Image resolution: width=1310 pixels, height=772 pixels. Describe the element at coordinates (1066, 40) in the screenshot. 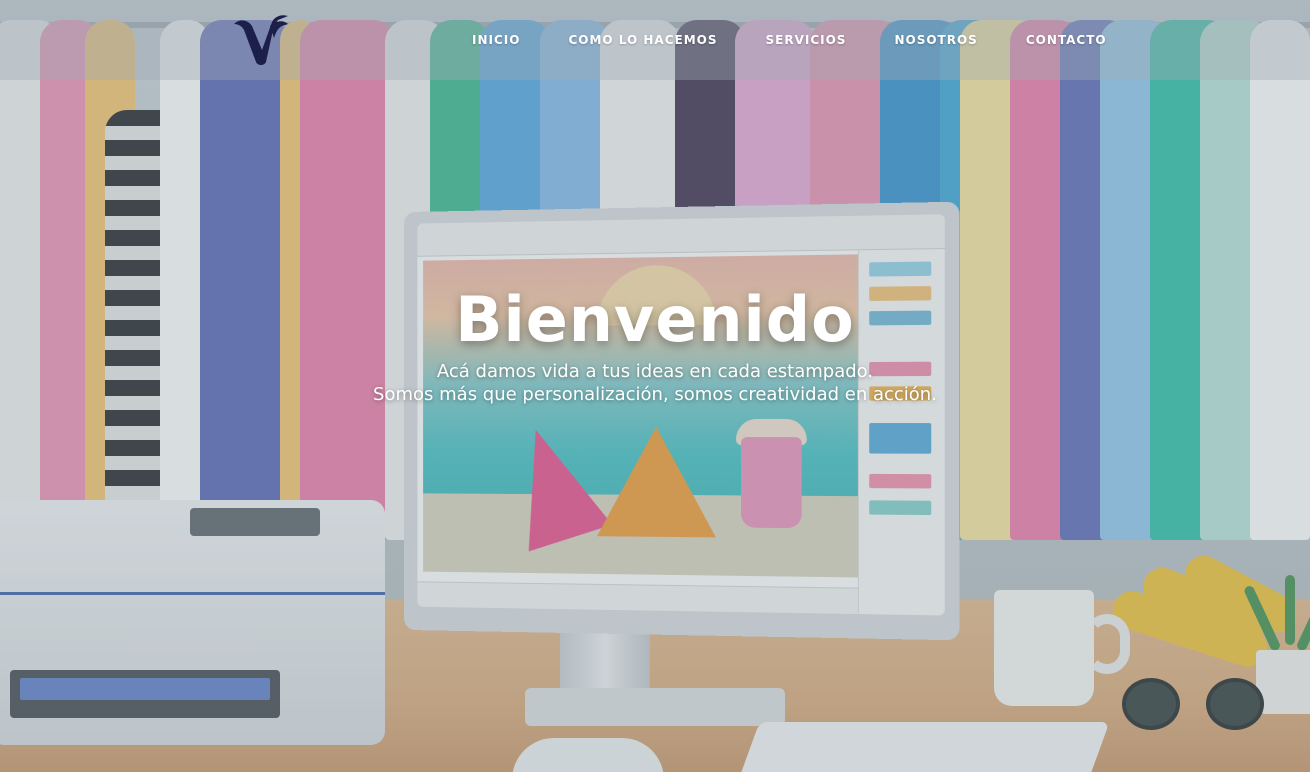

I see `nav-item-contacto: CONTACTO` at that location.